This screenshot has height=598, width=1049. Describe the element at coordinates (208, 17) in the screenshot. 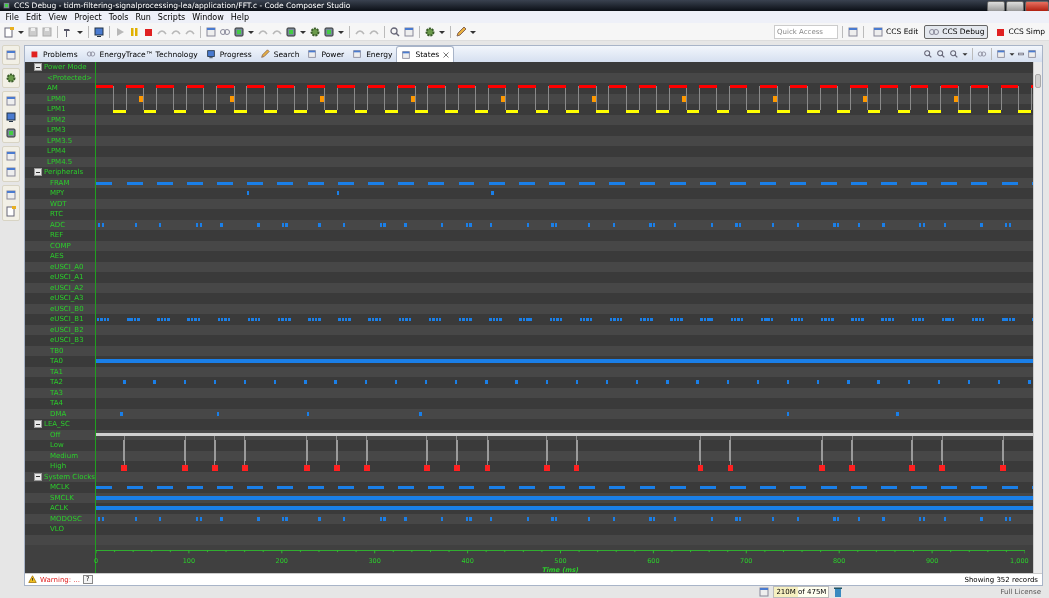

I see `menu-item: Window` at that location.